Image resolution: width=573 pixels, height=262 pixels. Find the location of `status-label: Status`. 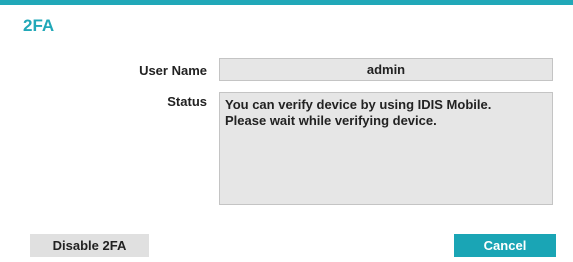

status-label: Status is located at coordinates (187, 101).